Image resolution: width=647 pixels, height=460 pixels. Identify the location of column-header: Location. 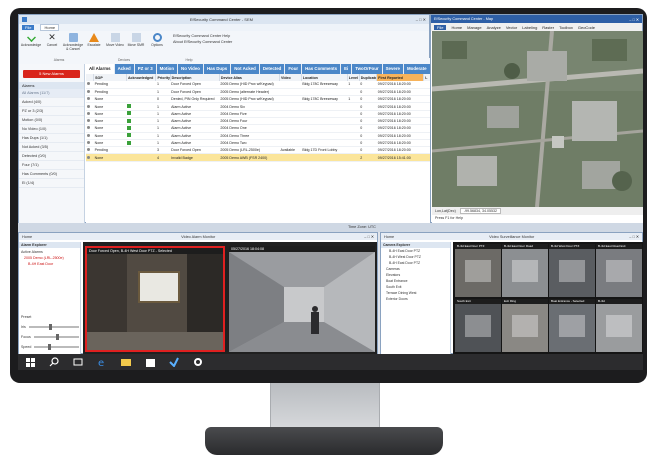
(324, 77).